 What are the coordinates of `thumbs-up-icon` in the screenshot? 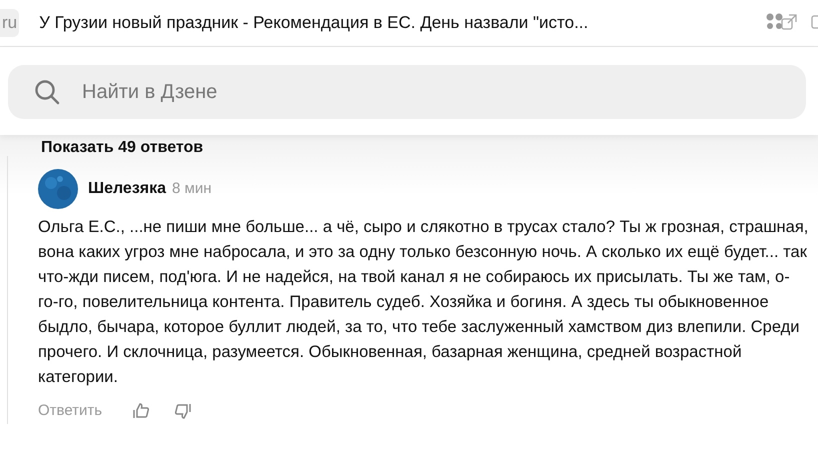 It's located at (141, 411).